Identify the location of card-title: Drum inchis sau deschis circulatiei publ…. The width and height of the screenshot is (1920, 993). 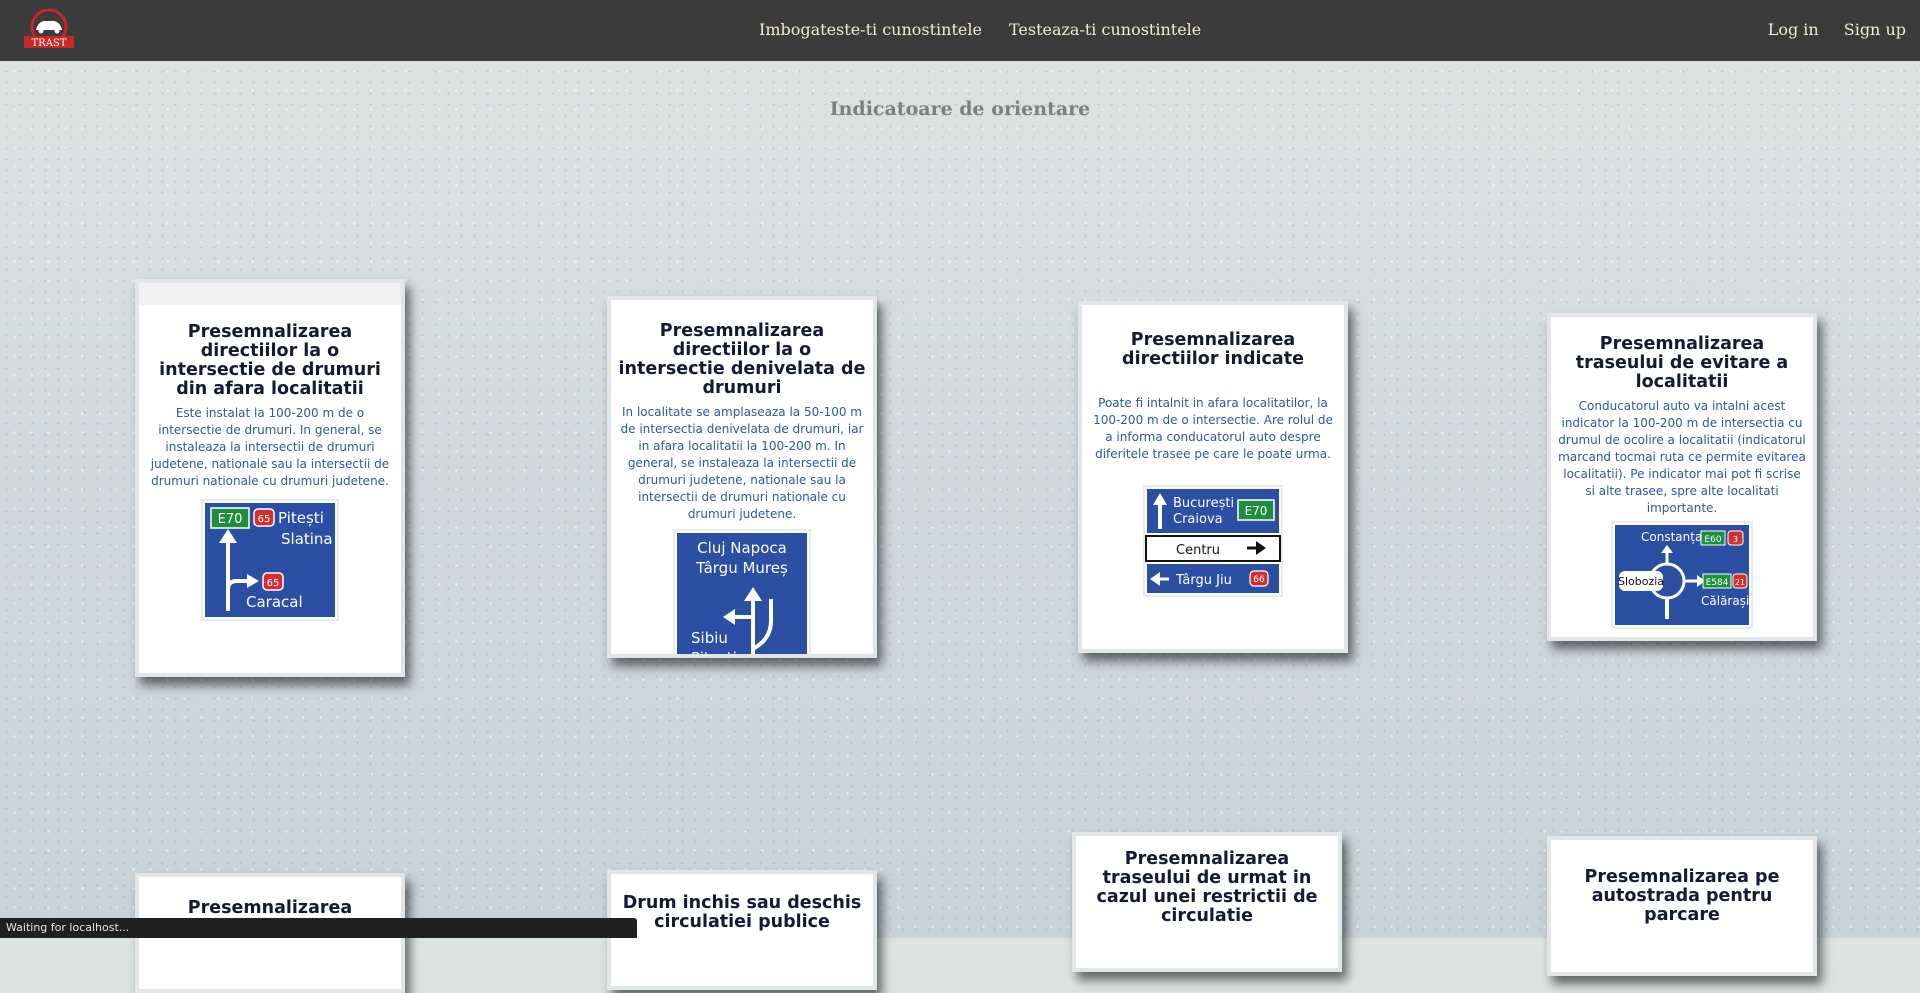
(742, 912).